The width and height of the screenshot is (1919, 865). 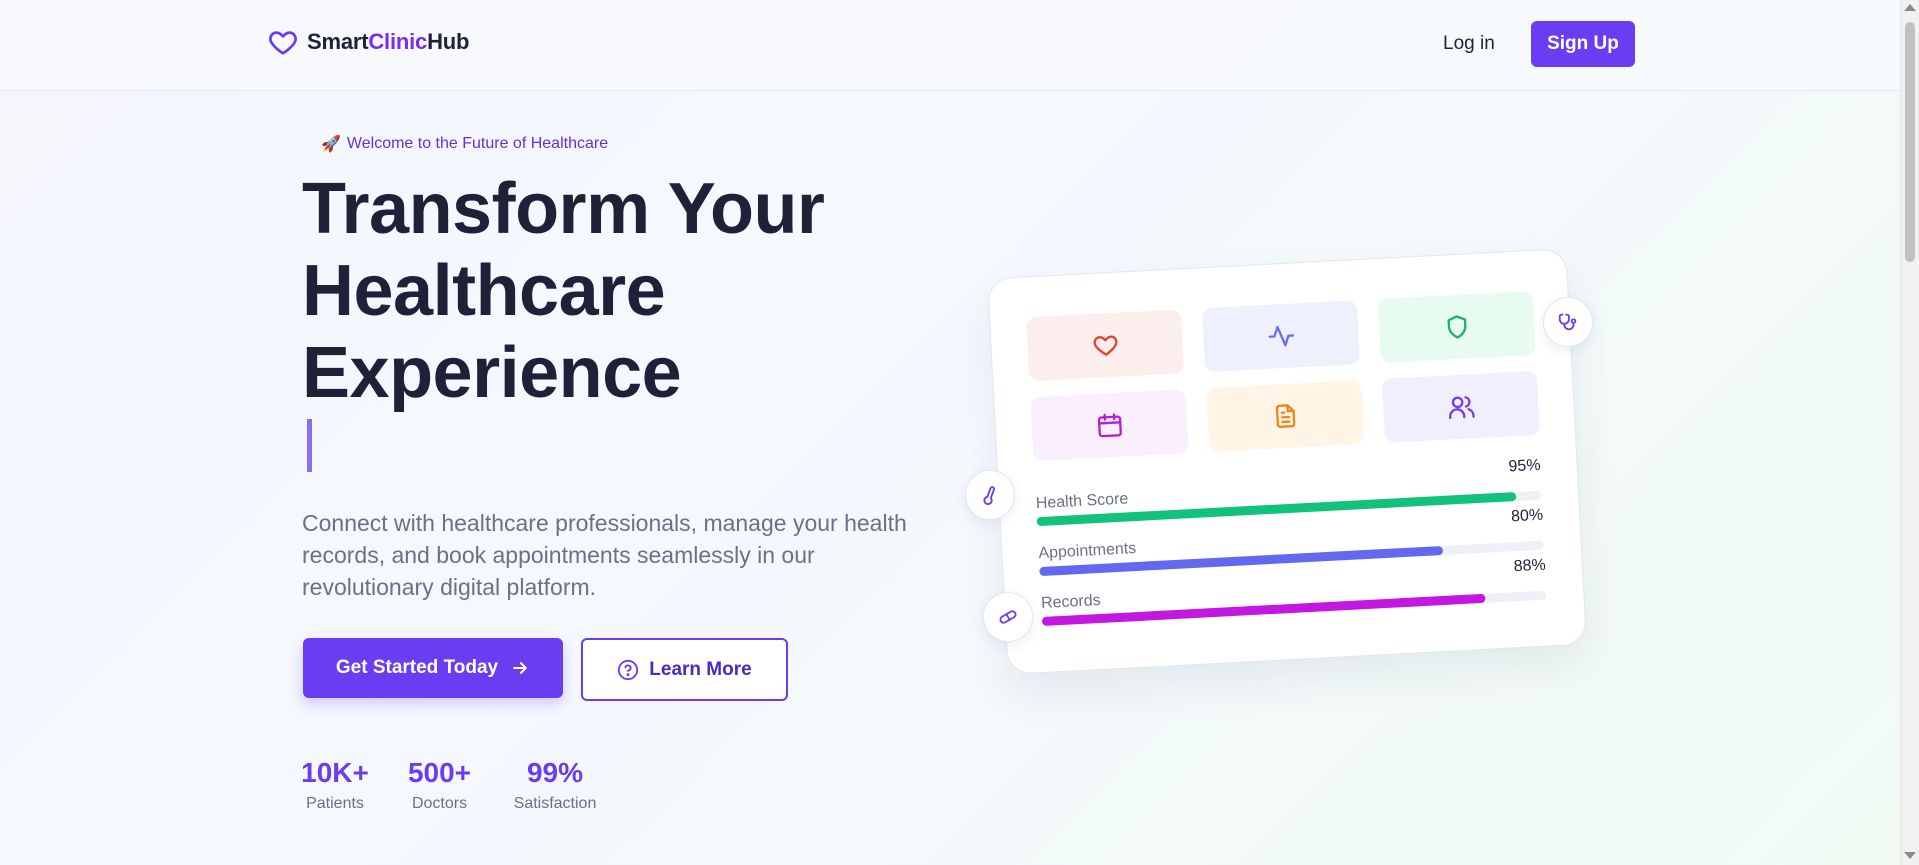 I want to click on hero-title-line-2: Healthcare, so click(x=484, y=291).